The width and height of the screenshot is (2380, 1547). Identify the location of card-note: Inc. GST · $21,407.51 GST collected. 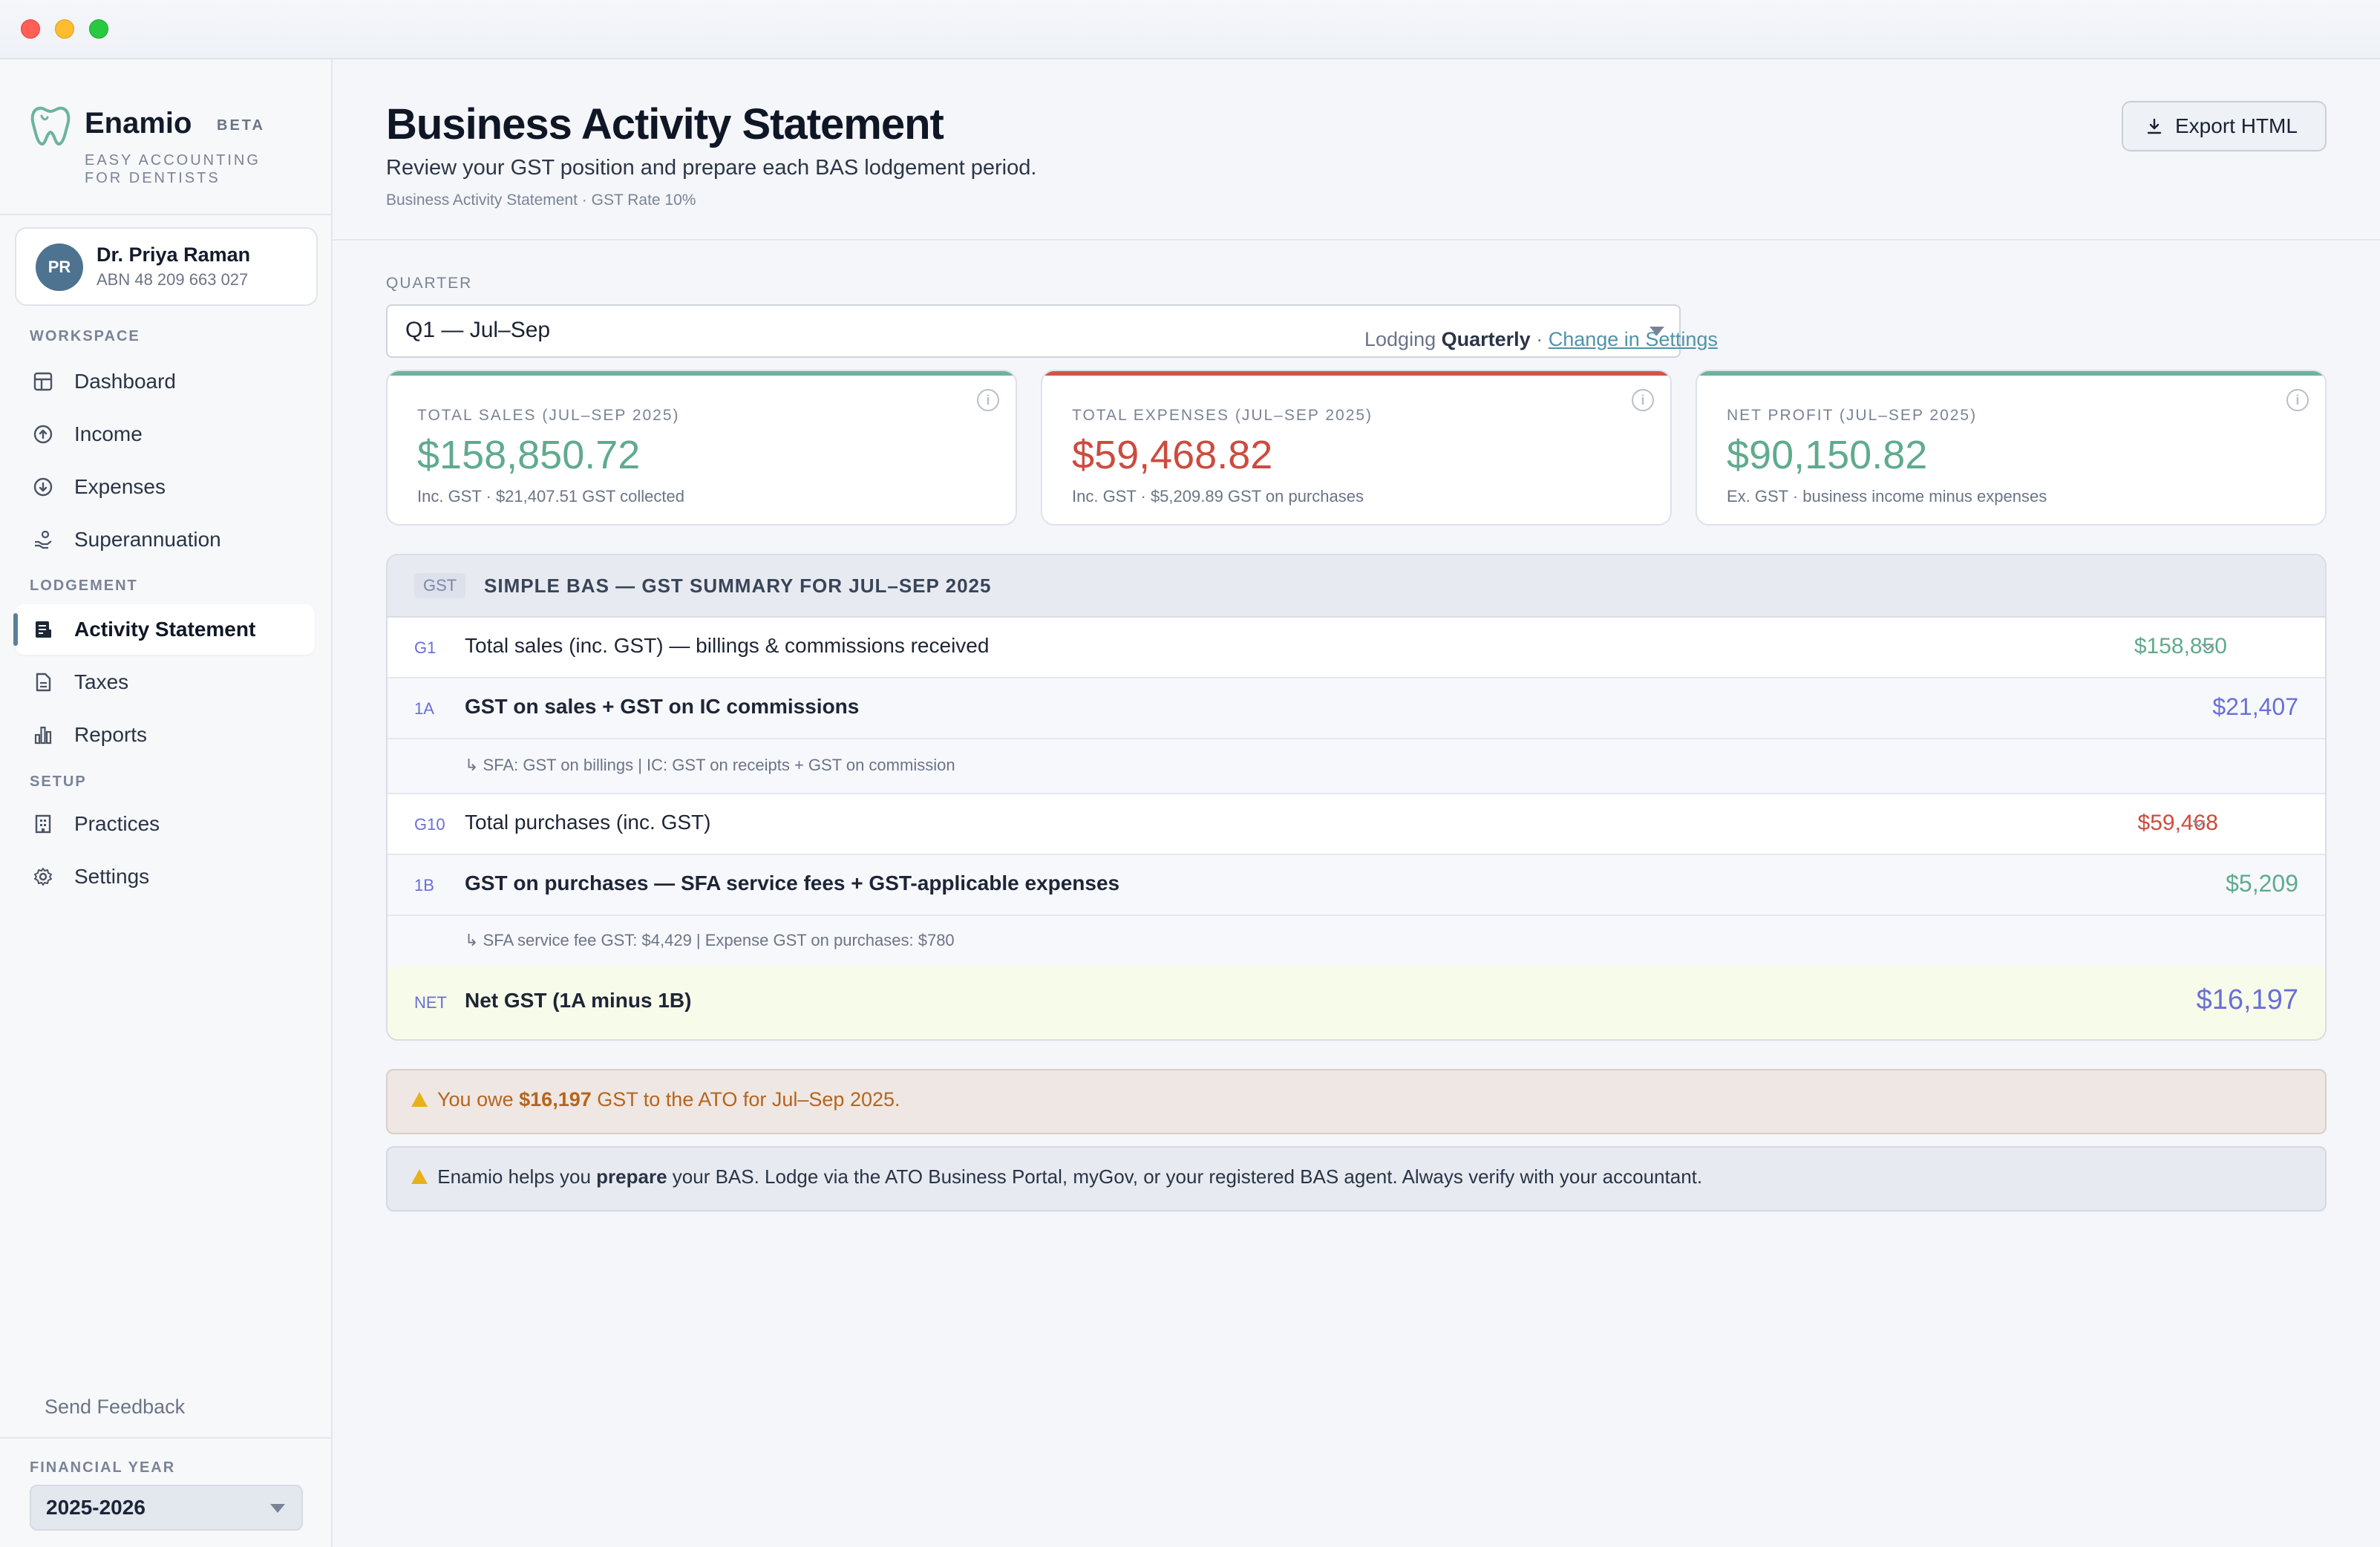
(550, 497).